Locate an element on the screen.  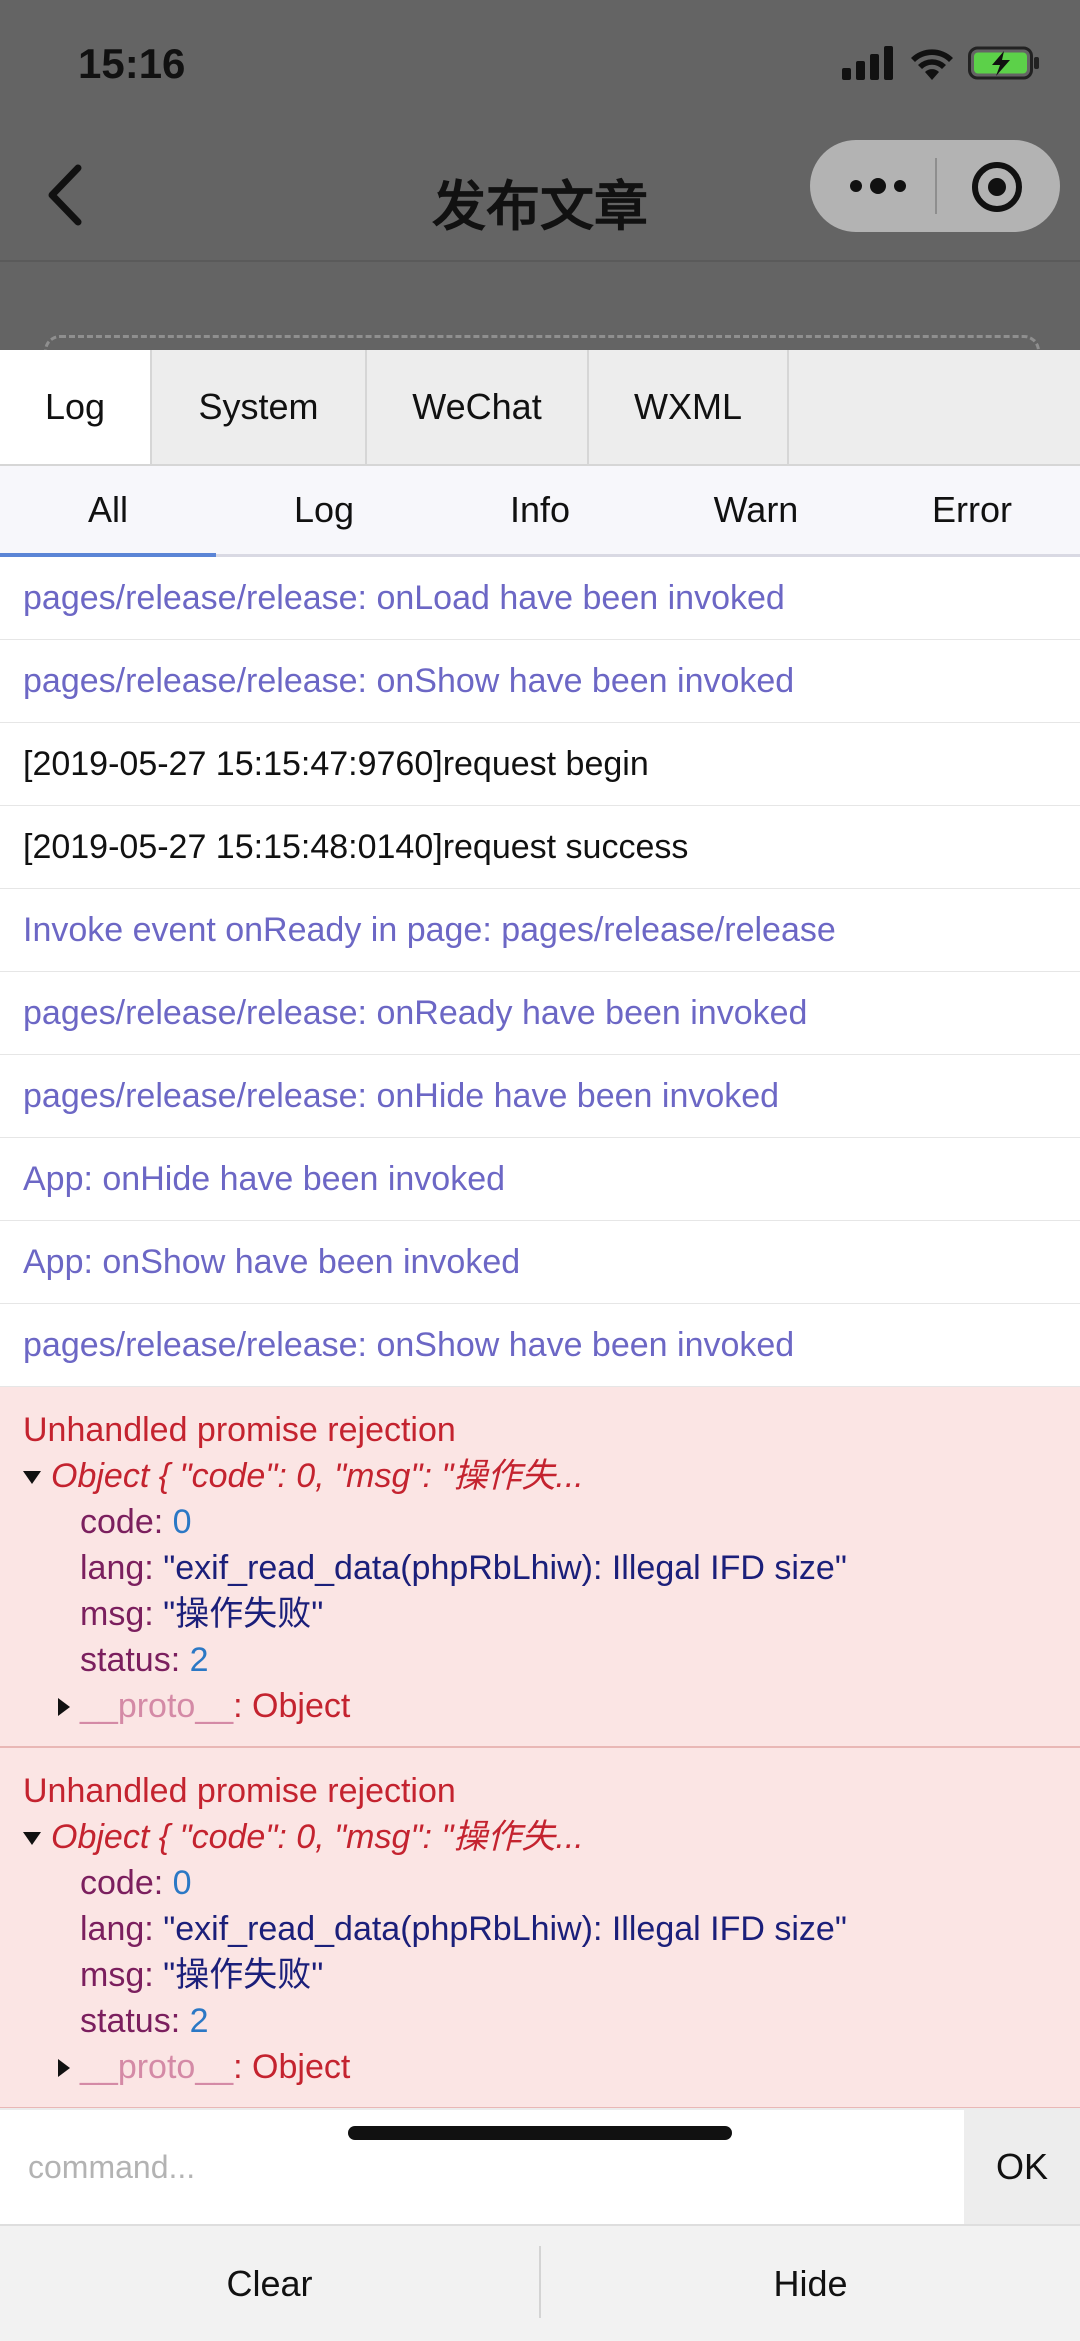
log-line: [2019-05-27 15:15:47:9760]request begin is located at coordinates (540, 764).